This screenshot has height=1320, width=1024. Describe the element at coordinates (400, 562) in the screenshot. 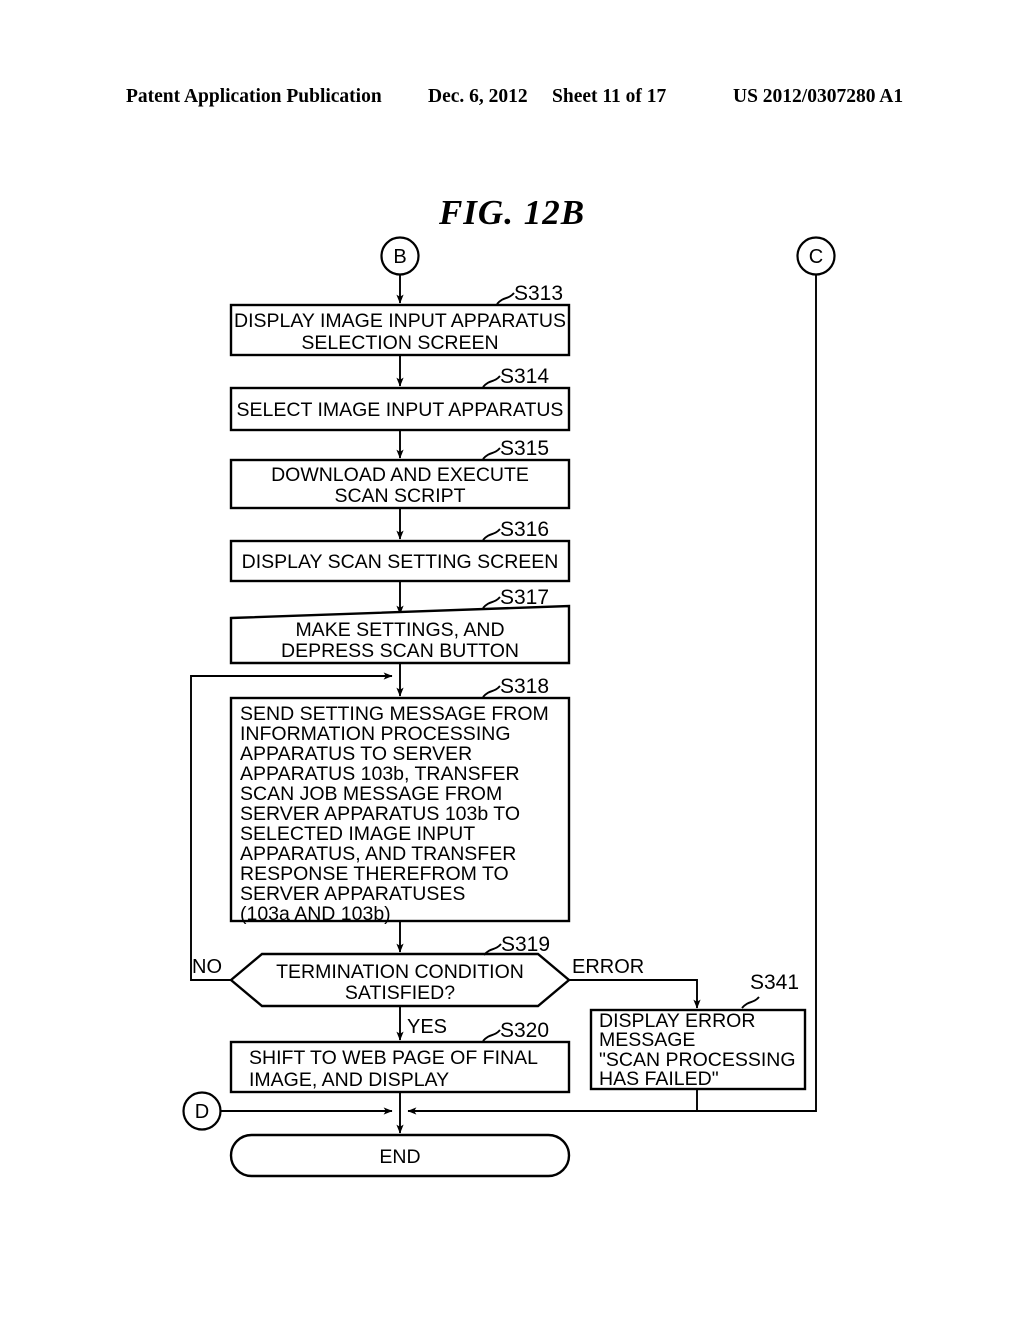

I see `step-s316-line-0: DISPLAY SCAN SETTING SCREEN` at that location.